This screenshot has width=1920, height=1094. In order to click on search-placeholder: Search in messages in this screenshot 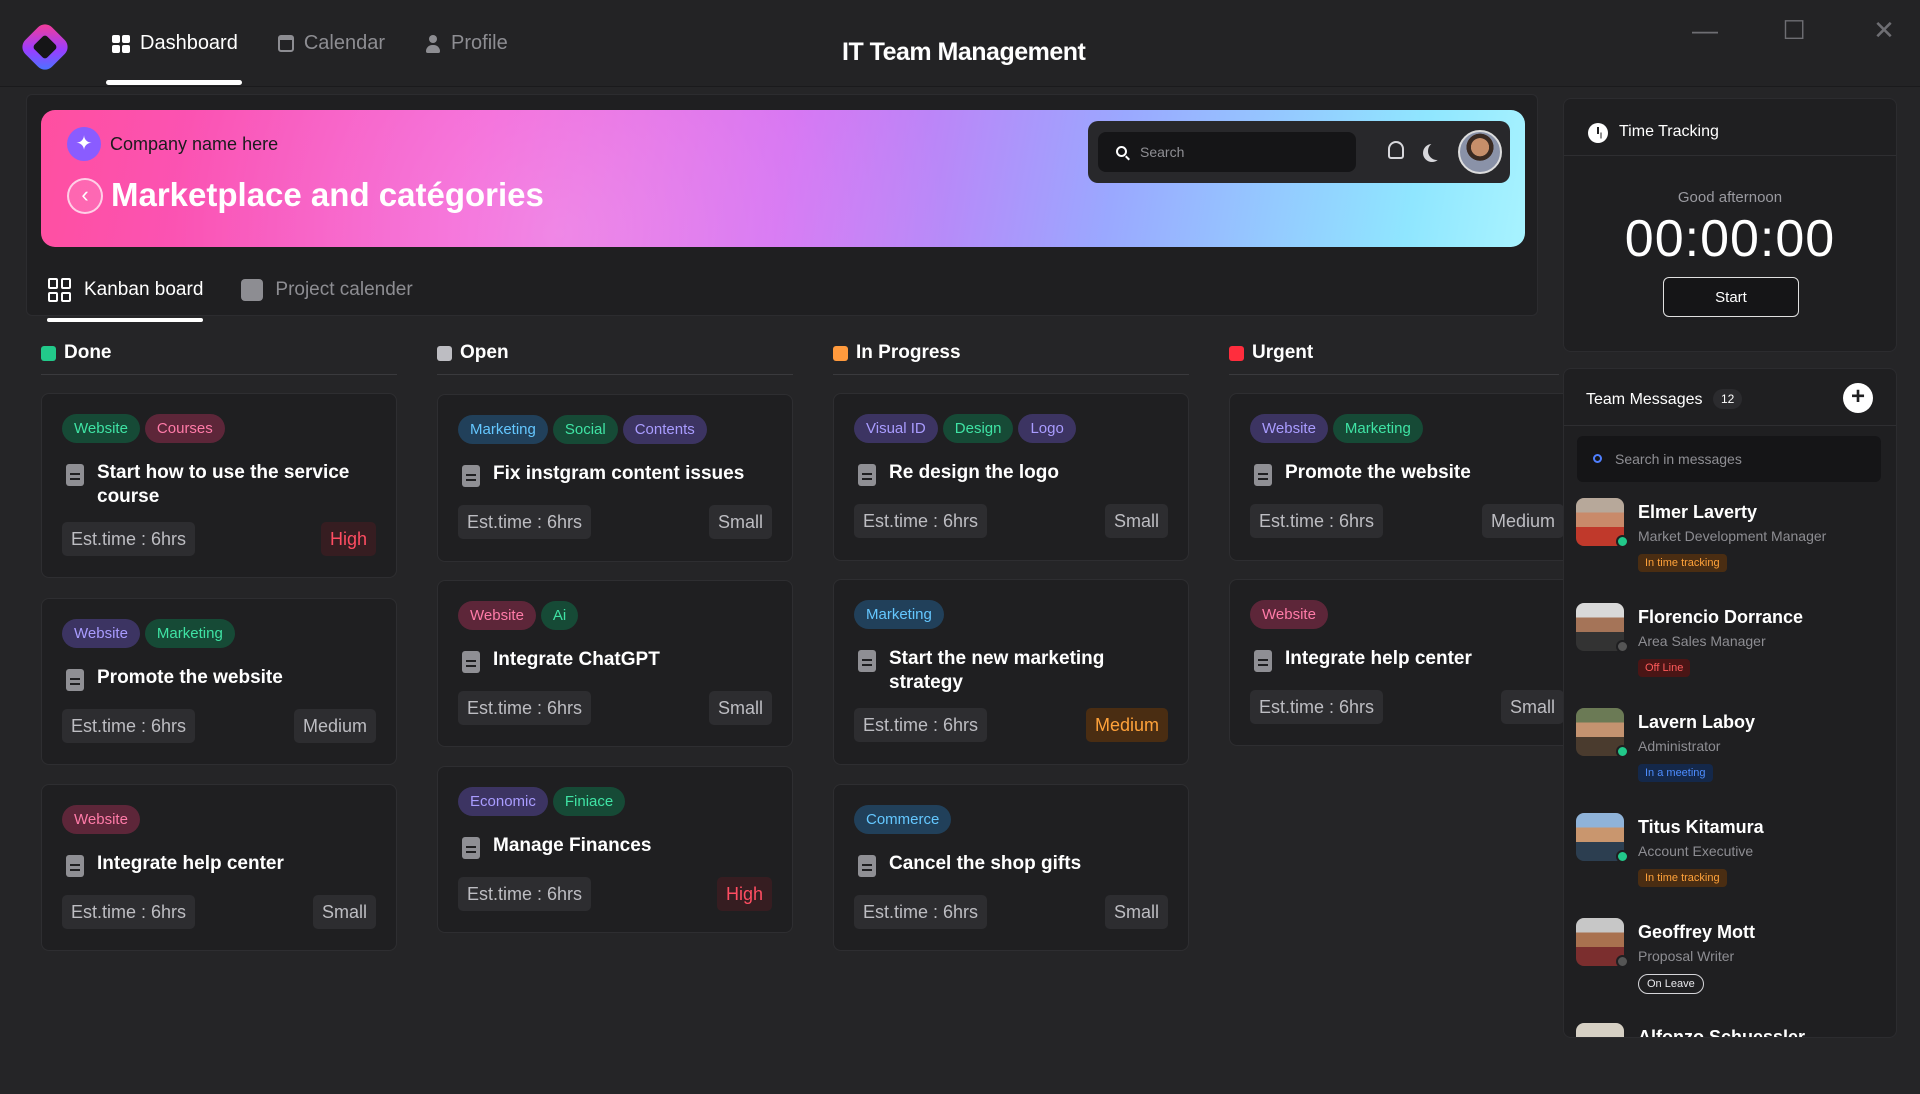, I will do `click(1678, 459)`.